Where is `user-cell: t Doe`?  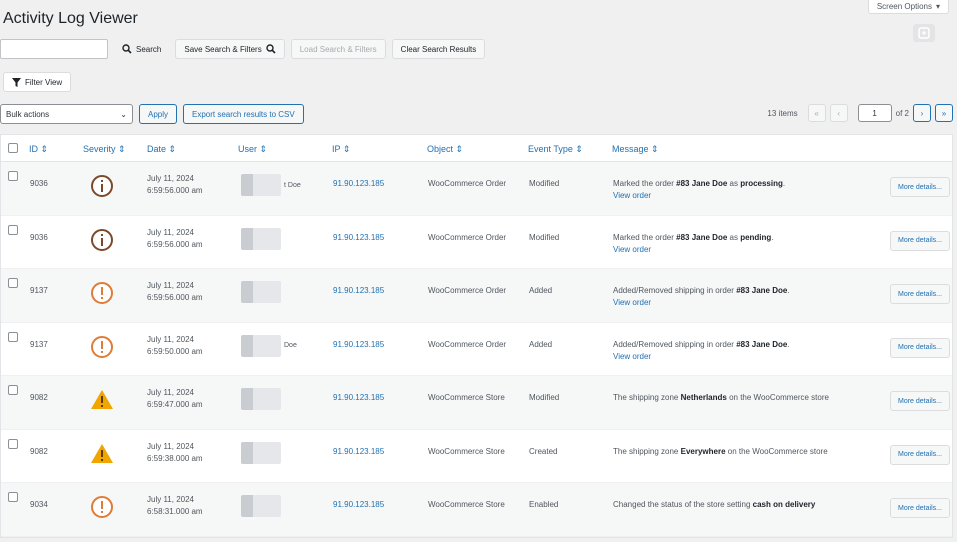
user-cell: t Doe is located at coordinates (271, 185).